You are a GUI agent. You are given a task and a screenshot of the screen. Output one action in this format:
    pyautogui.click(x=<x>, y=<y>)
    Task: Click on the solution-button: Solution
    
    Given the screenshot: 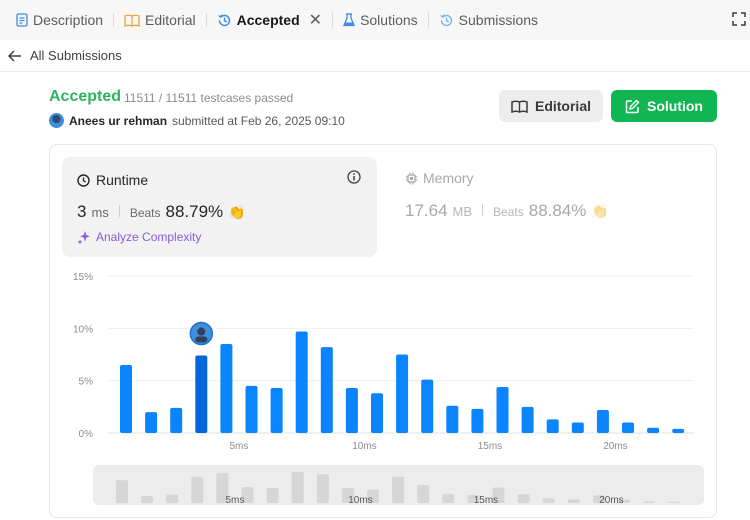 What is the action you would take?
    pyautogui.click(x=664, y=106)
    